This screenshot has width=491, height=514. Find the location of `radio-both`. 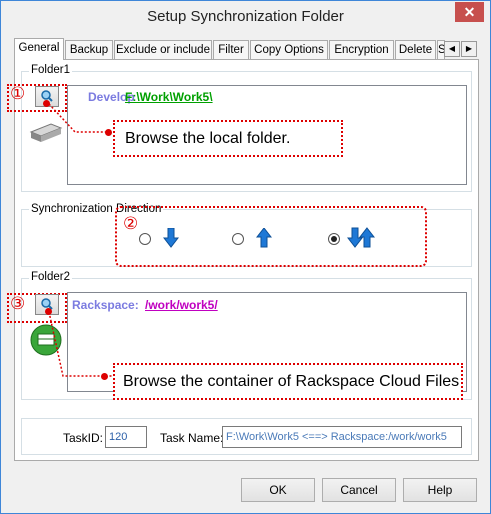

radio-both is located at coordinates (334, 239).